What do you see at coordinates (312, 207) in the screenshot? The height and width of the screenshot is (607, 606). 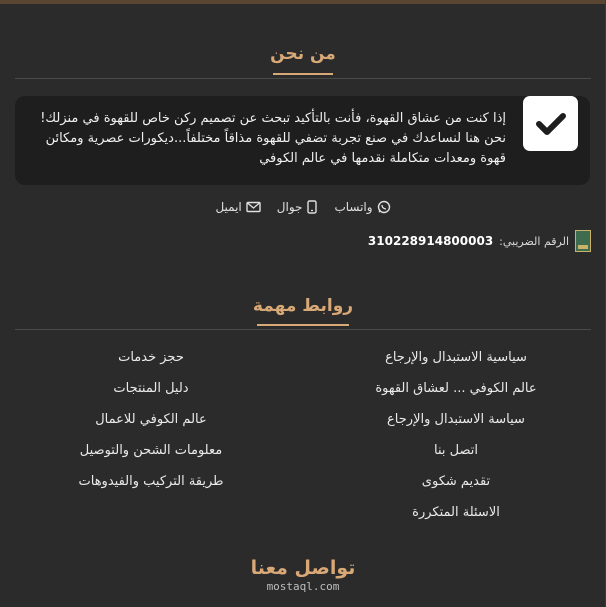 I see `mobile-icon` at bounding box center [312, 207].